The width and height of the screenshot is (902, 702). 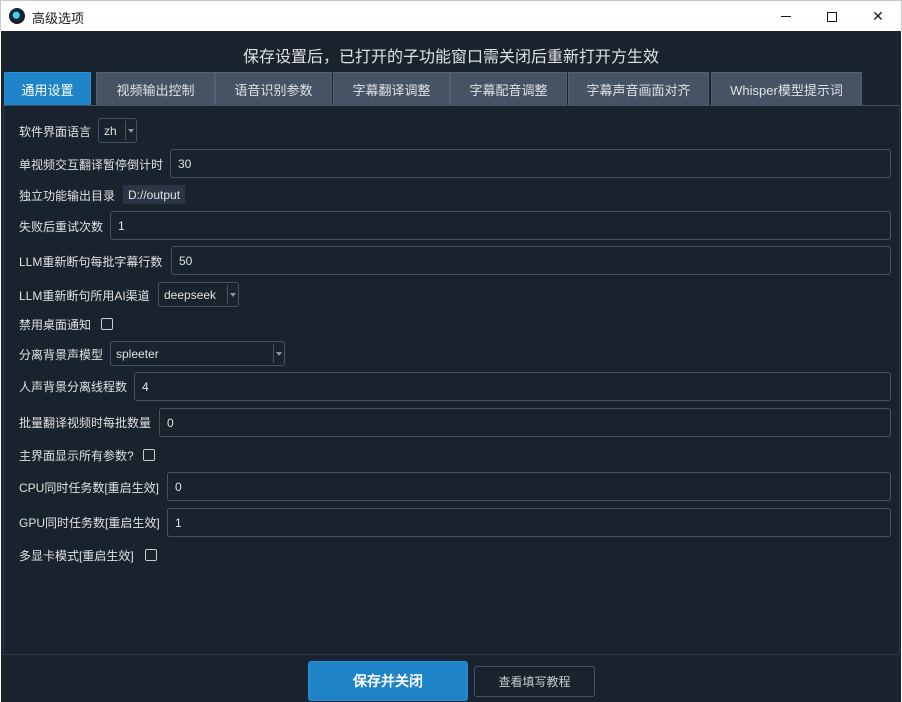 I want to click on sep-threads-label: 人声背景分离线程数, so click(x=73, y=386).